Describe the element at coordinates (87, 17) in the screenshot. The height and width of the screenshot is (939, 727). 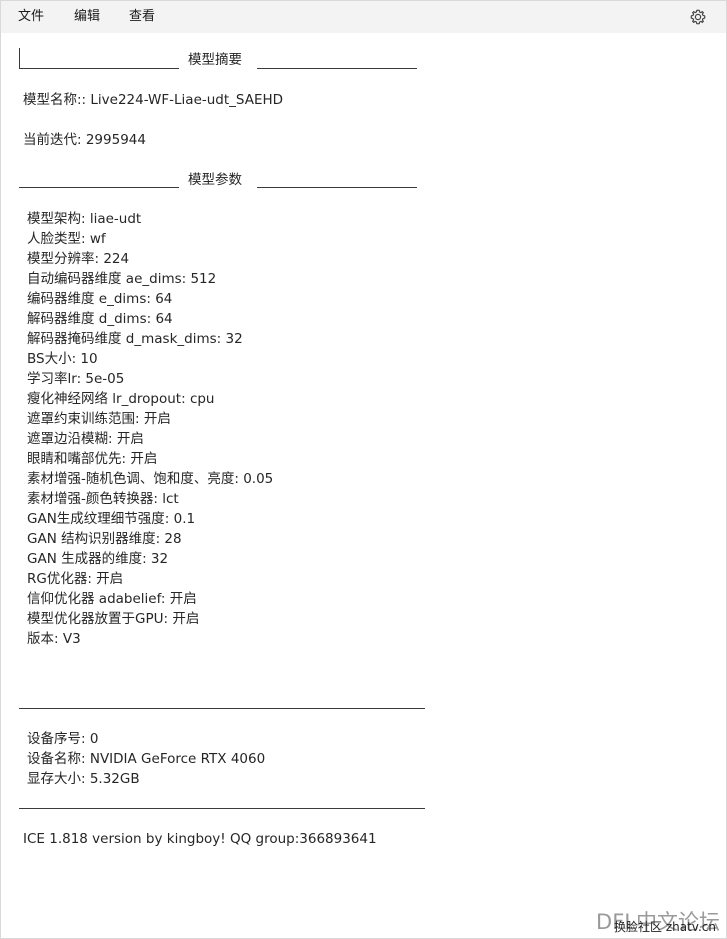
I see `menu-edit: 编辑` at that location.